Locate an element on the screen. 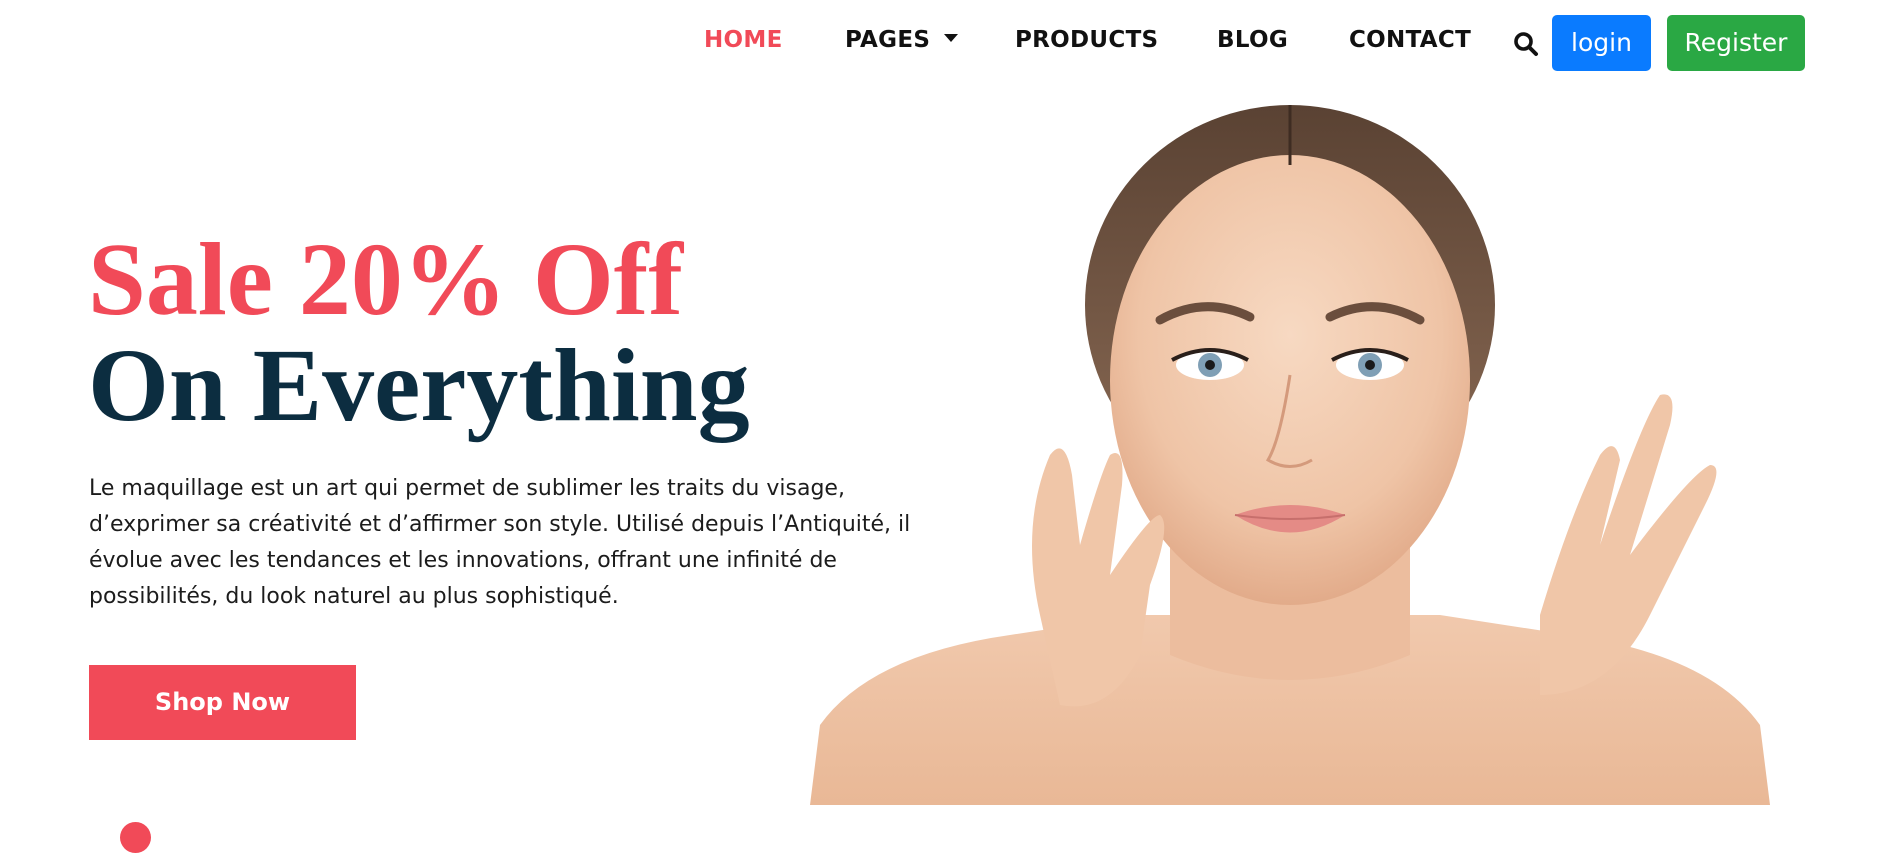  register-button: Register is located at coordinates (1736, 43).